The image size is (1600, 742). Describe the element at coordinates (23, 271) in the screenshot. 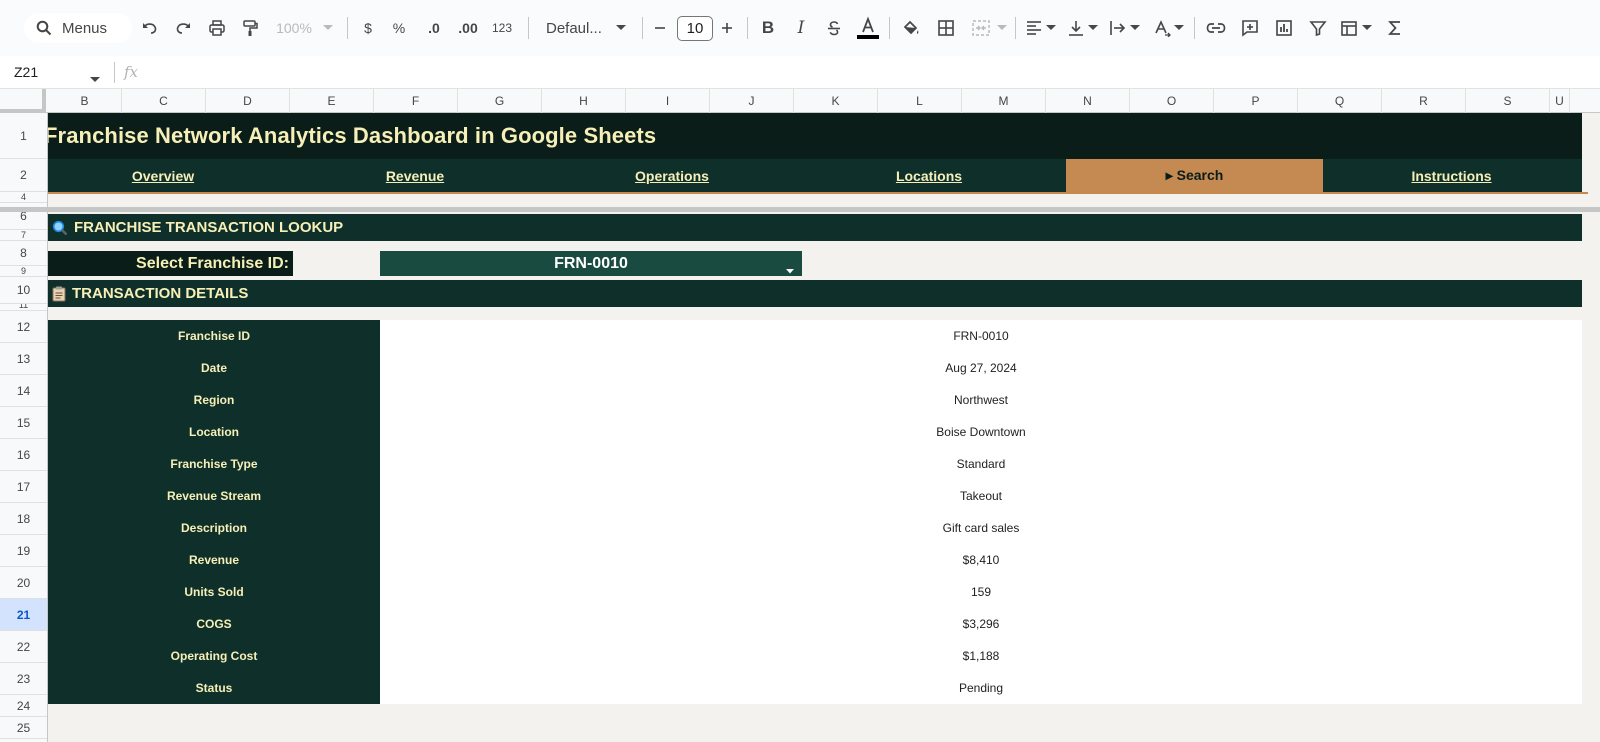

I see `row-header-9: 9` at that location.